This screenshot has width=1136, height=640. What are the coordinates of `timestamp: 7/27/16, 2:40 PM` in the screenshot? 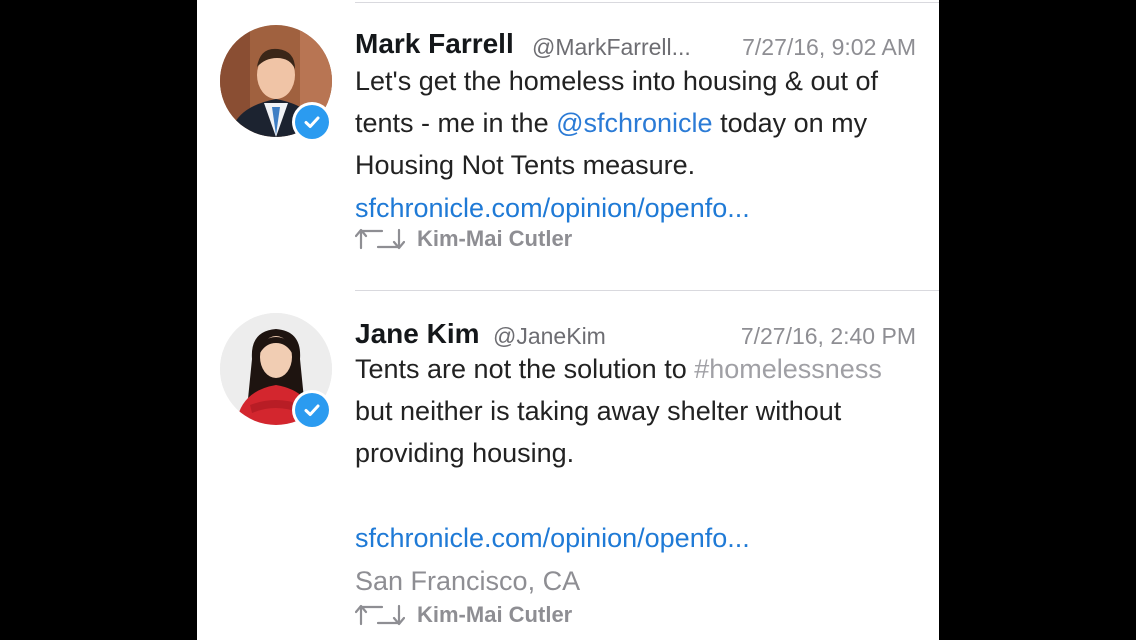 It's located at (828, 336).